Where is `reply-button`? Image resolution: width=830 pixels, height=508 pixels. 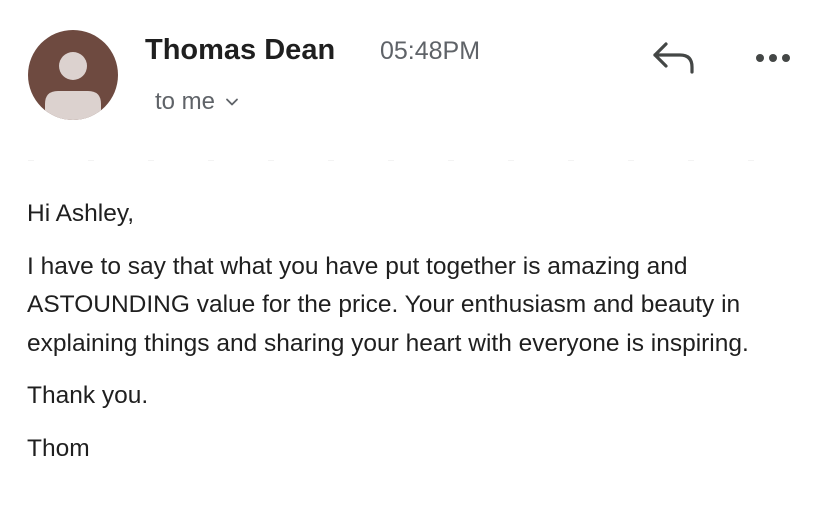
reply-button is located at coordinates (674, 58).